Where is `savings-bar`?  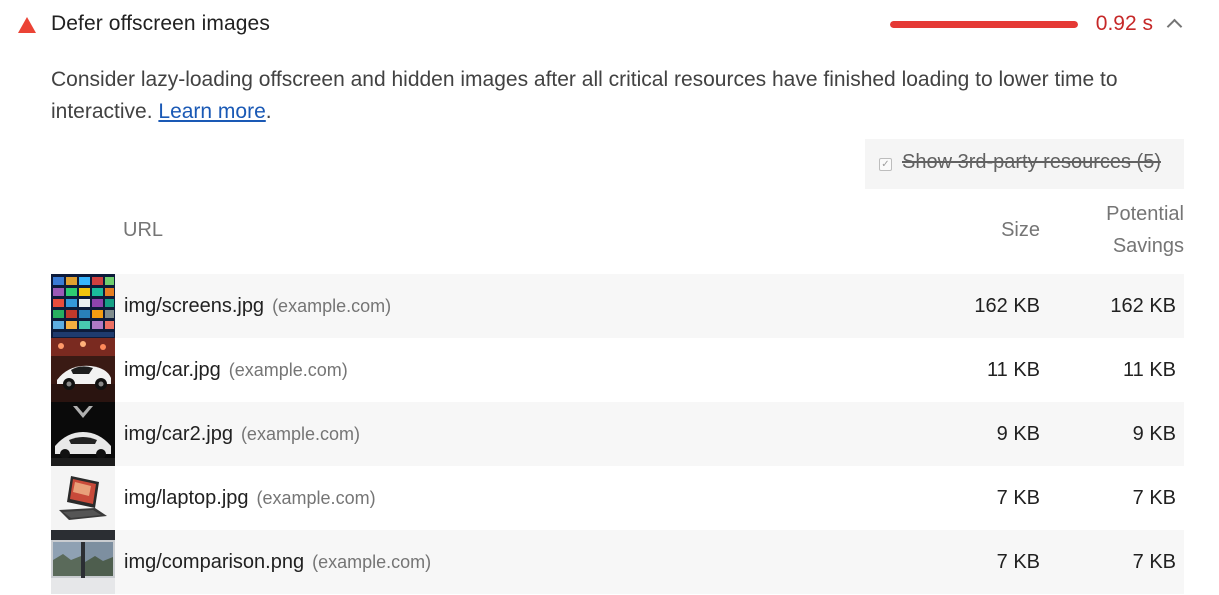 savings-bar is located at coordinates (984, 24).